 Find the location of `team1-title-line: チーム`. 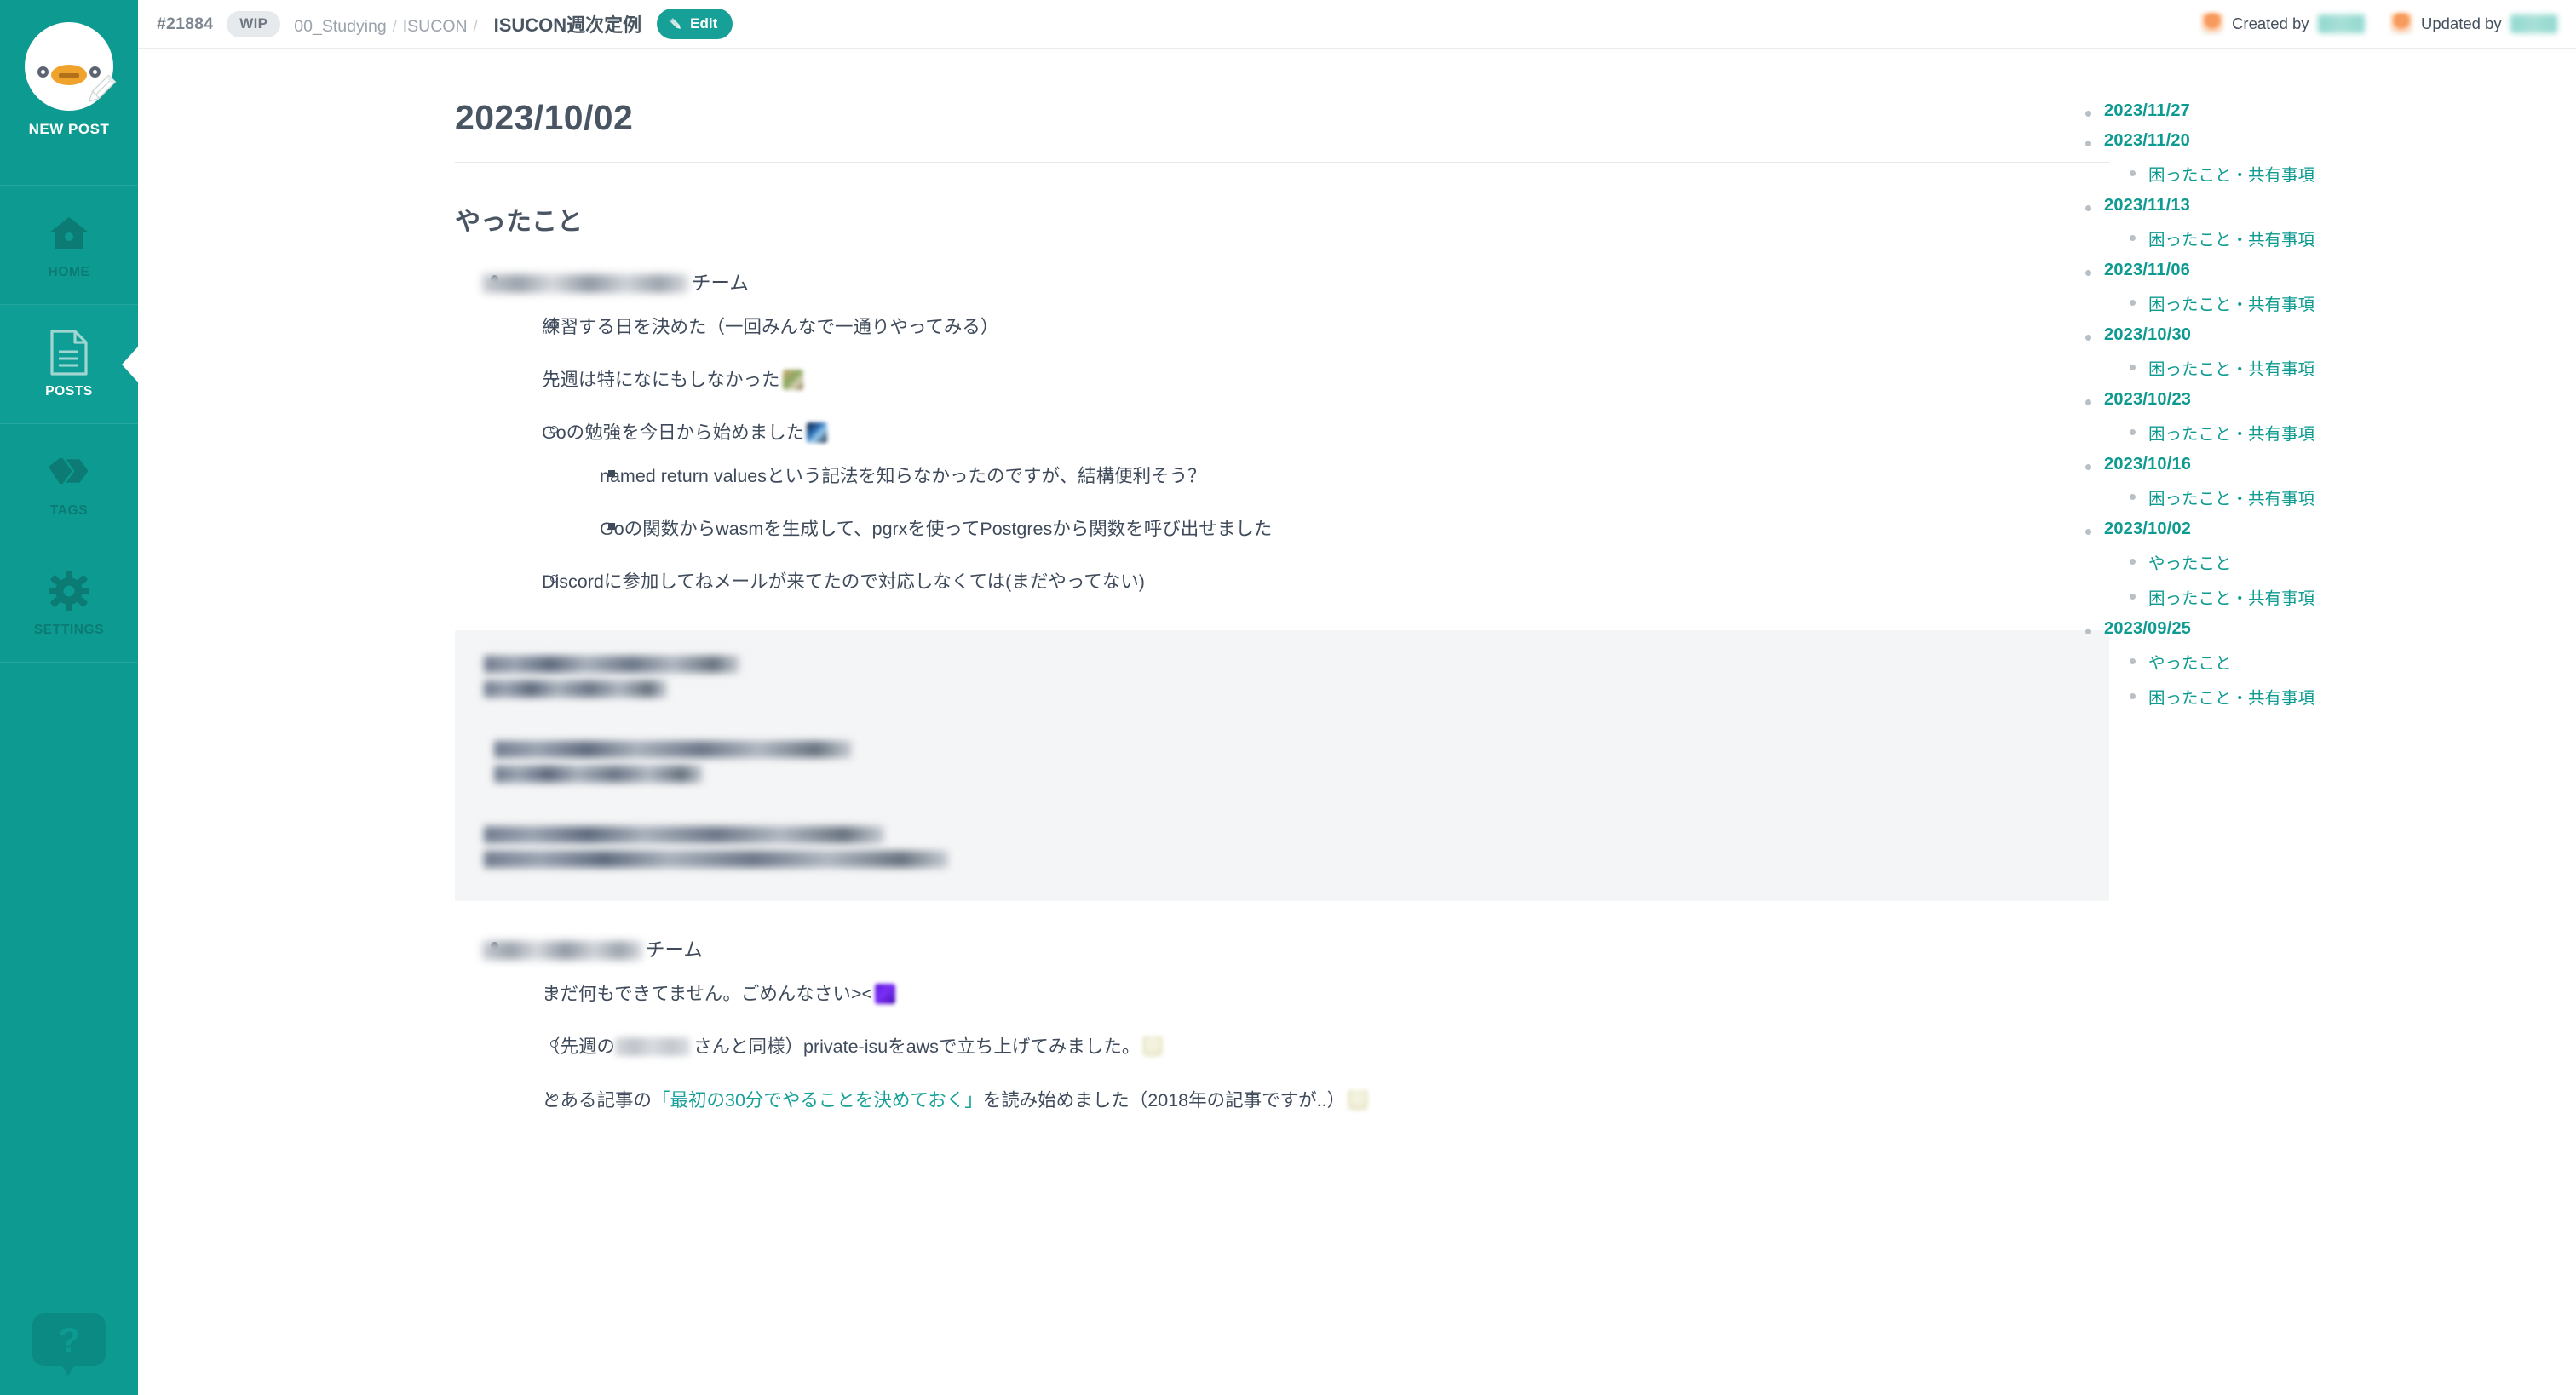

team1-title-line: チーム is located at coordinates (1261, 283).